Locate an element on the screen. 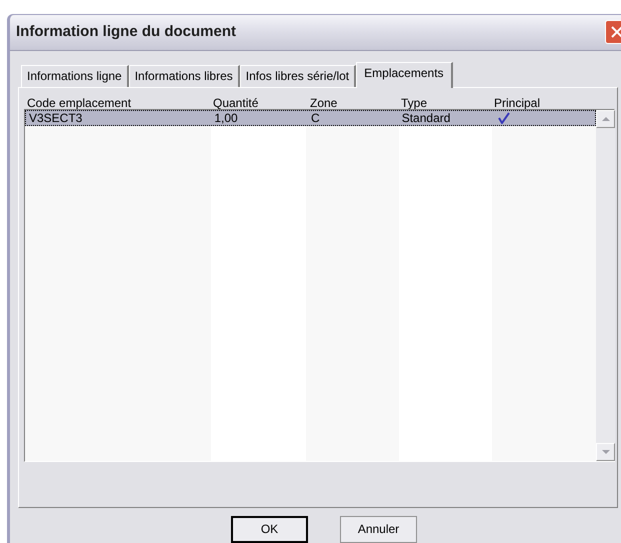 The height and width of the screenshot is (543, 621). scroll-down-button is located at coordinates (605, 451).